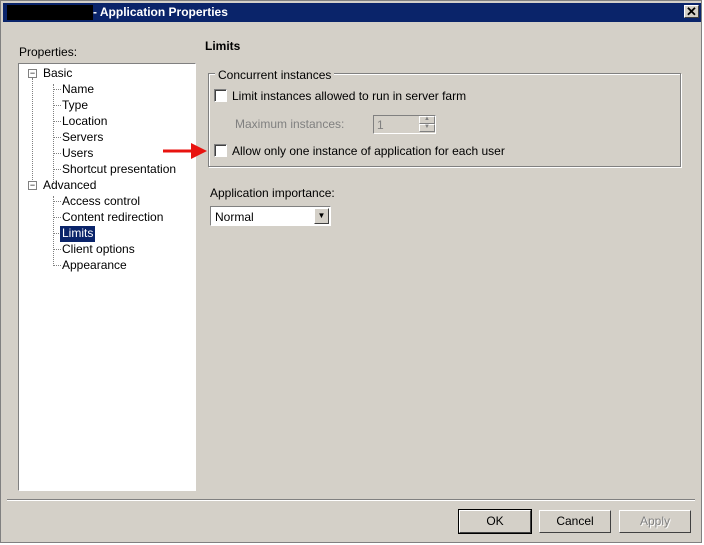 This screenshot has height=545, width=704. What do you see at coordinates (272, 193) in the screenshot?
I see `application-importance-label: Application importance:` at bounding box center [272, 193].